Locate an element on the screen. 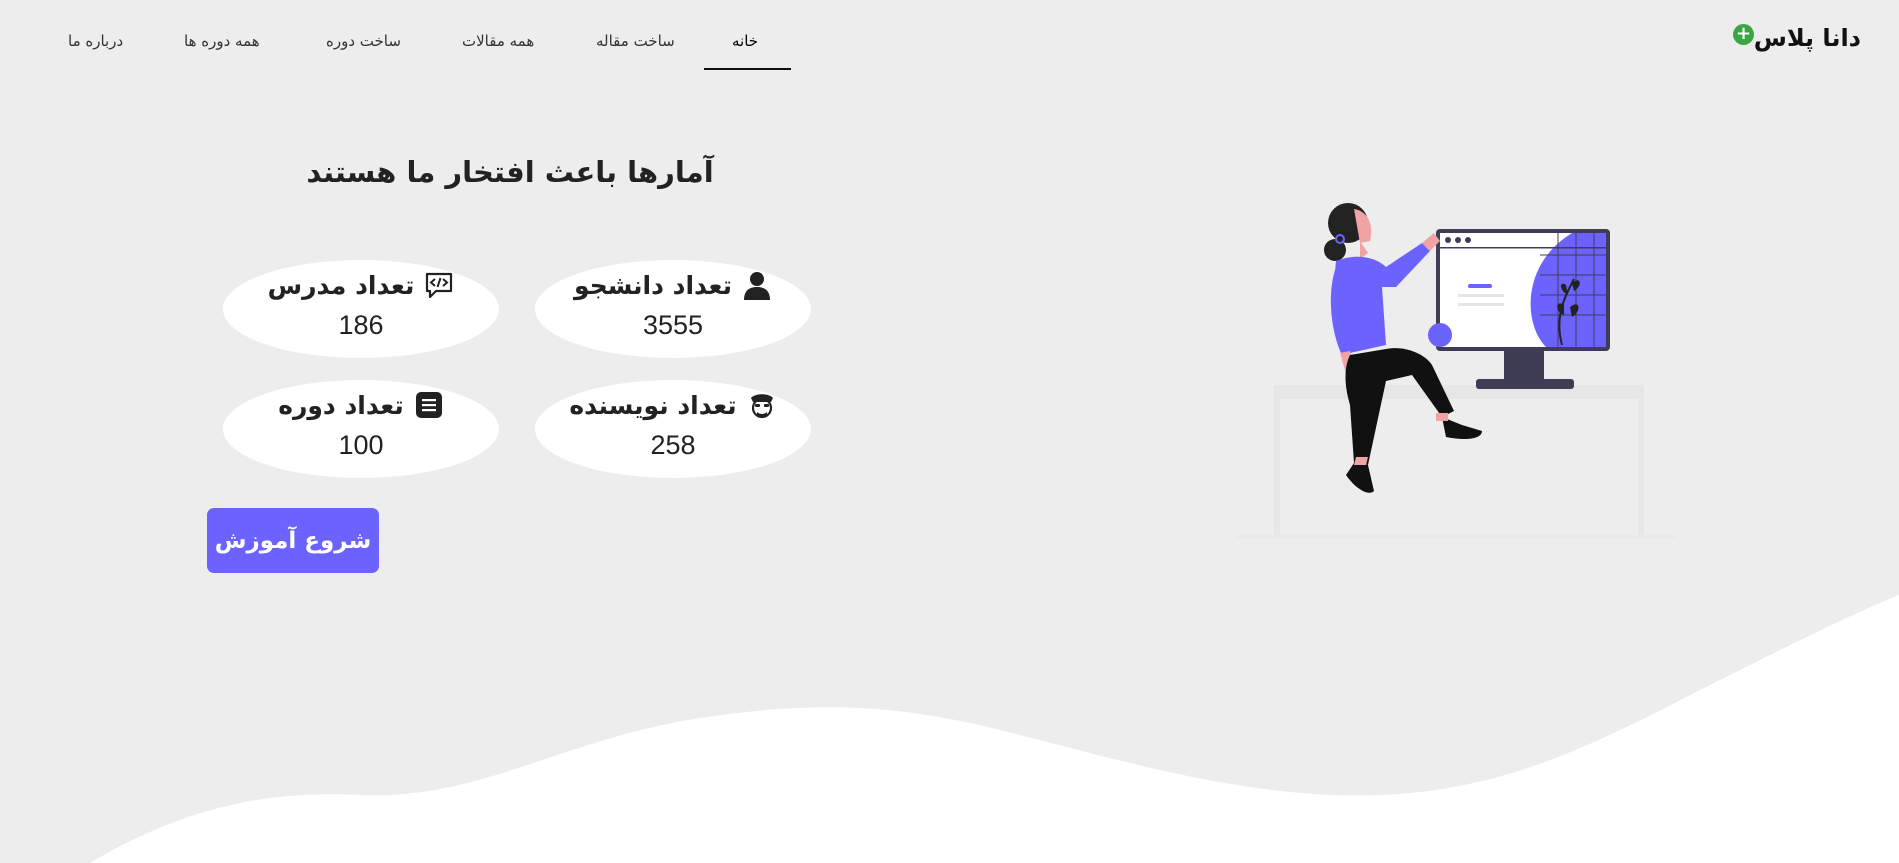 Image resolution: width=1899 pixels, height=863 pixels. officer-icon is located at coordinates (761, 406).